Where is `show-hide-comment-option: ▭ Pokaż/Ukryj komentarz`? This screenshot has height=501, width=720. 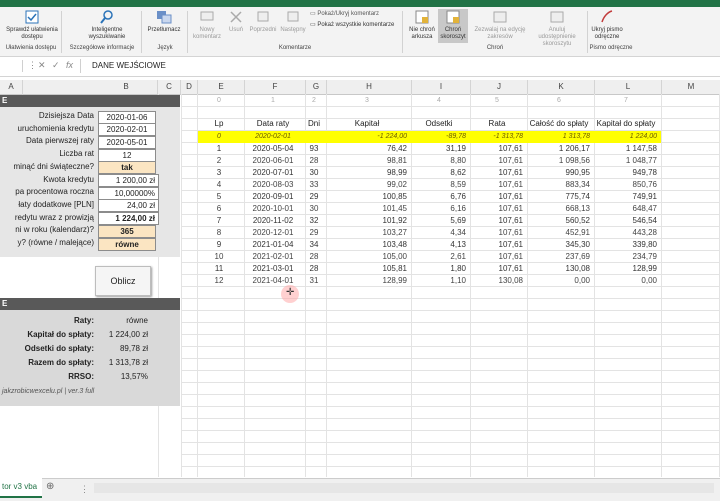
show-hide-comment-option: ▭ Pokaż/Ukryj komentarz is located at coordinates (344, 13).